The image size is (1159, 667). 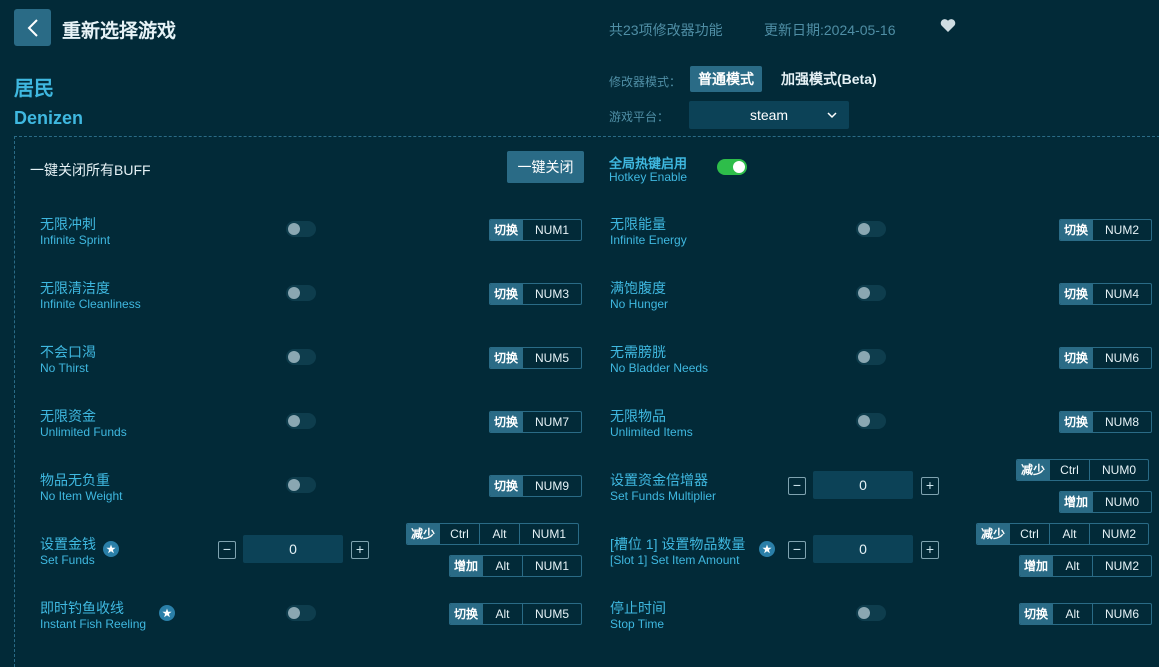 What do you see at coordinates (675, 560) in the screenshot?
I see `feature-label-en: [Slot 1] Set Item Amount` at bounding box center [675, 560].